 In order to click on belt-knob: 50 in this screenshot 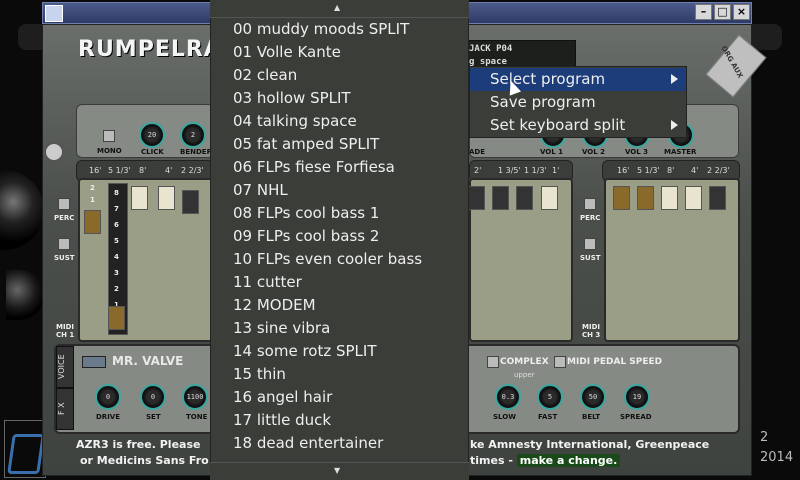, I will do `click(593, 397)`.